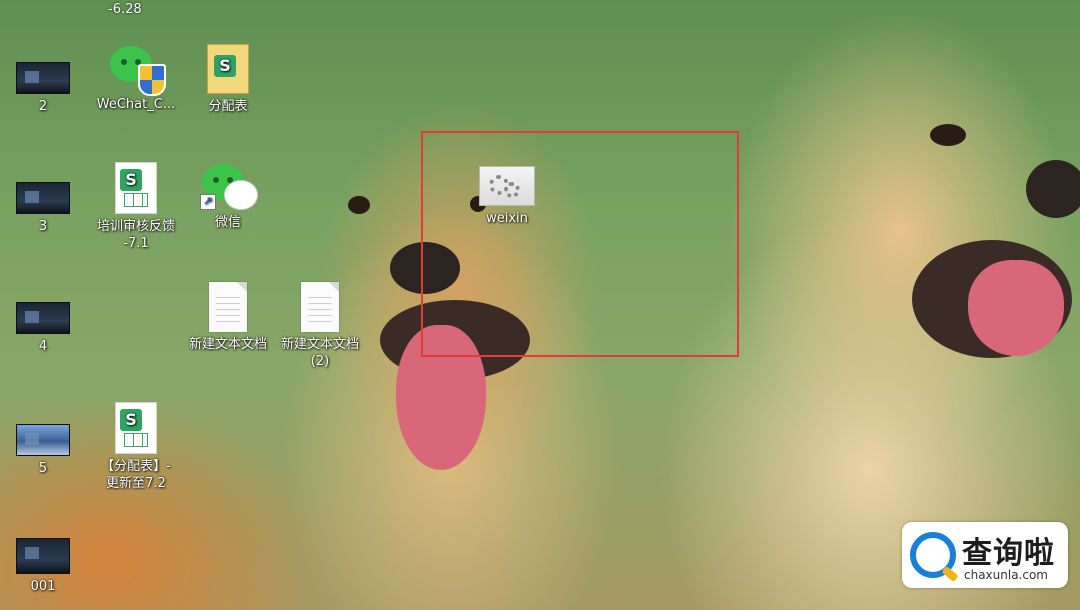  Describe the element at coordinates (1053, 189) in the screenshot. I see `puppy-nose` at that location.